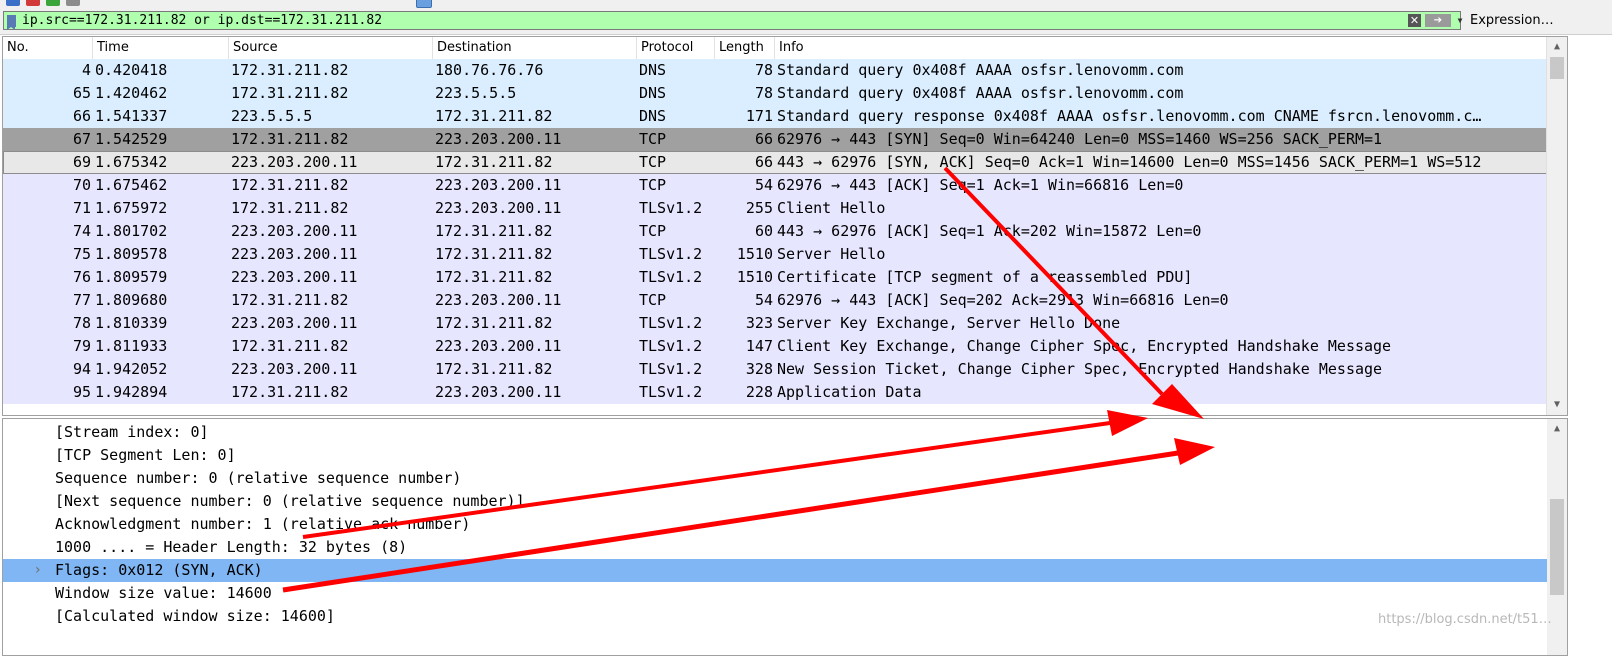  I want to click on detail-text: Window size value: 14600, so click(163, 593).